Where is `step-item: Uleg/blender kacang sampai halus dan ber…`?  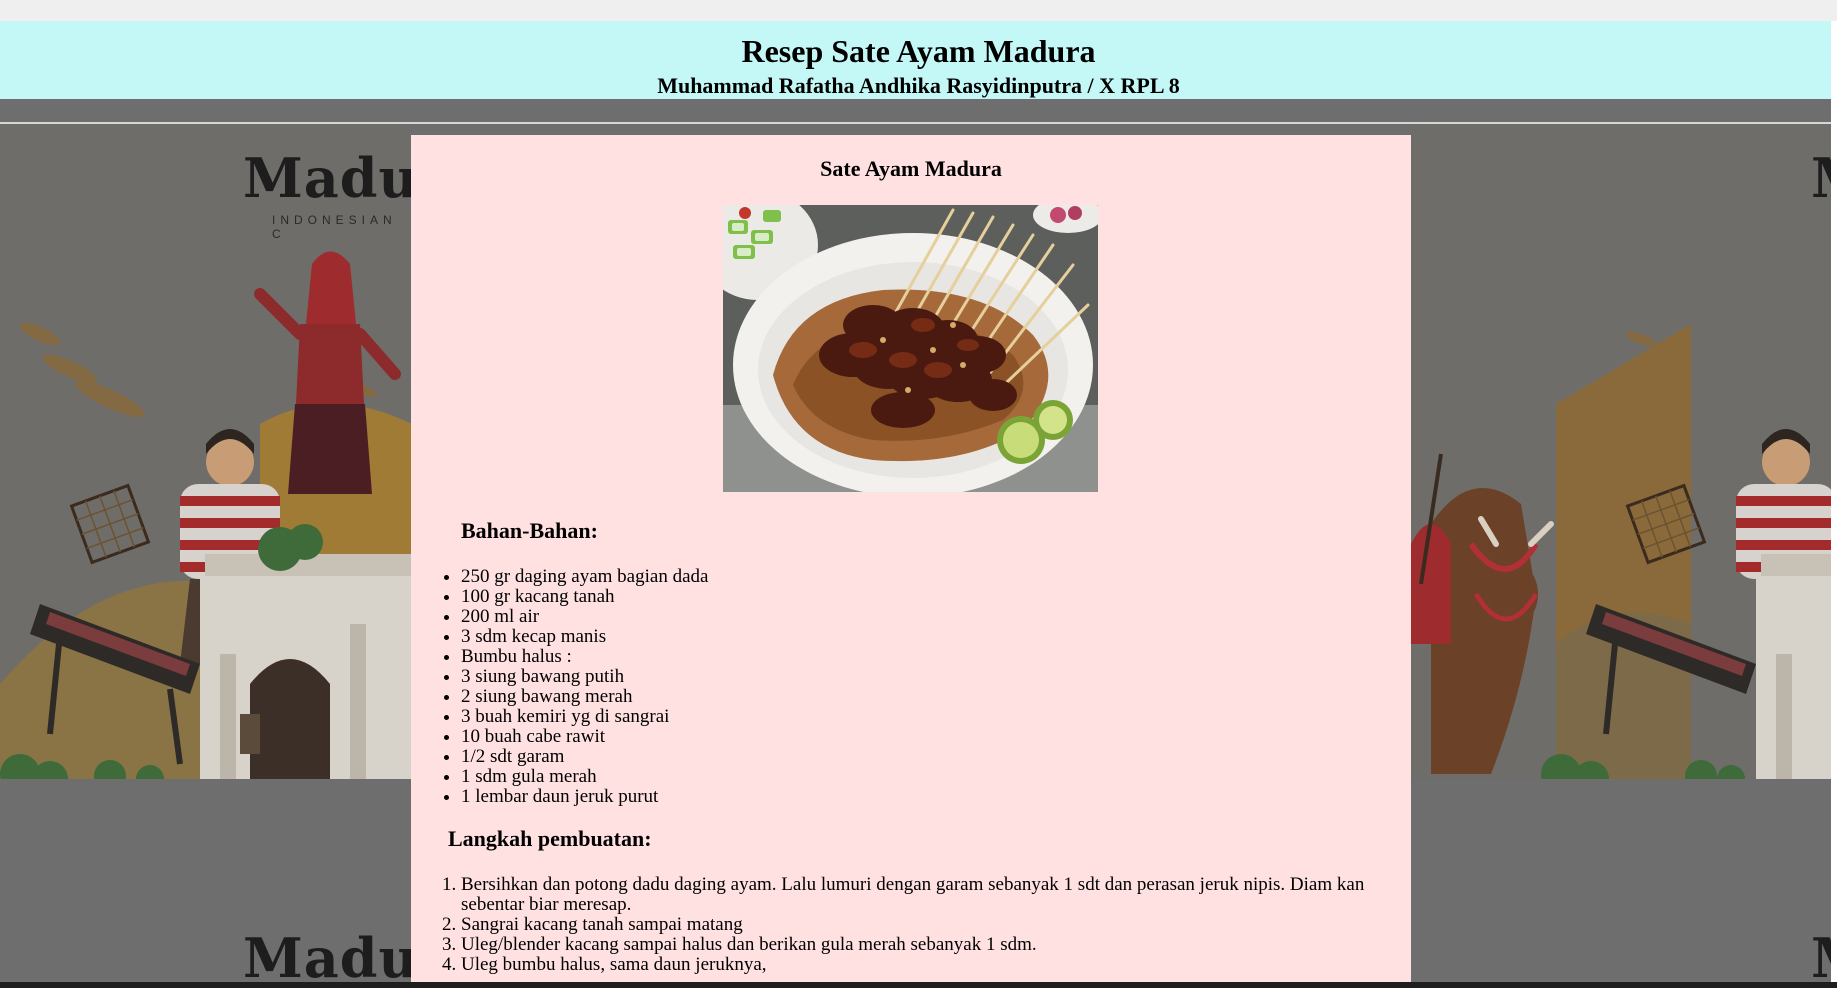
step-item: Uleg/blender kacang sampai halus dan ber… is located at coordinates (926, 945).